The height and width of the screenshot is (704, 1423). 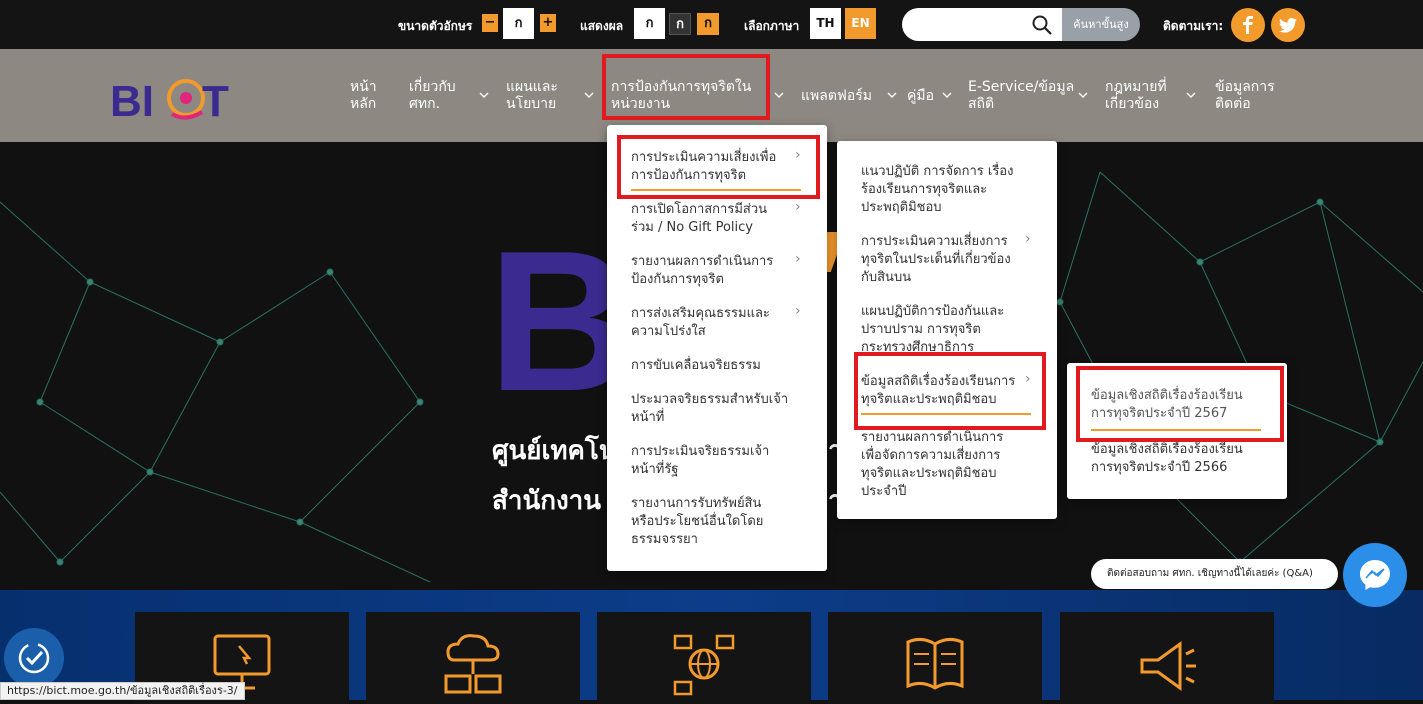 I want to click on service-card-cloud, so click(x=473, y=658).